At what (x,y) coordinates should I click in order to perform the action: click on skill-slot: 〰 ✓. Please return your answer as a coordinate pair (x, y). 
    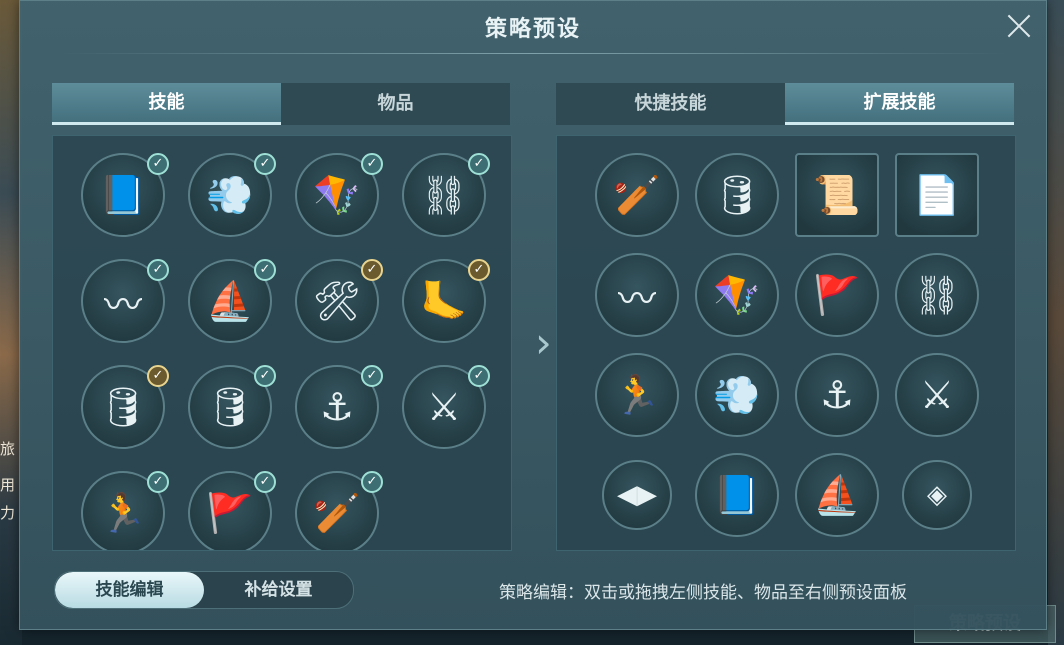
    Looking at the image, I should click on (125, 301).